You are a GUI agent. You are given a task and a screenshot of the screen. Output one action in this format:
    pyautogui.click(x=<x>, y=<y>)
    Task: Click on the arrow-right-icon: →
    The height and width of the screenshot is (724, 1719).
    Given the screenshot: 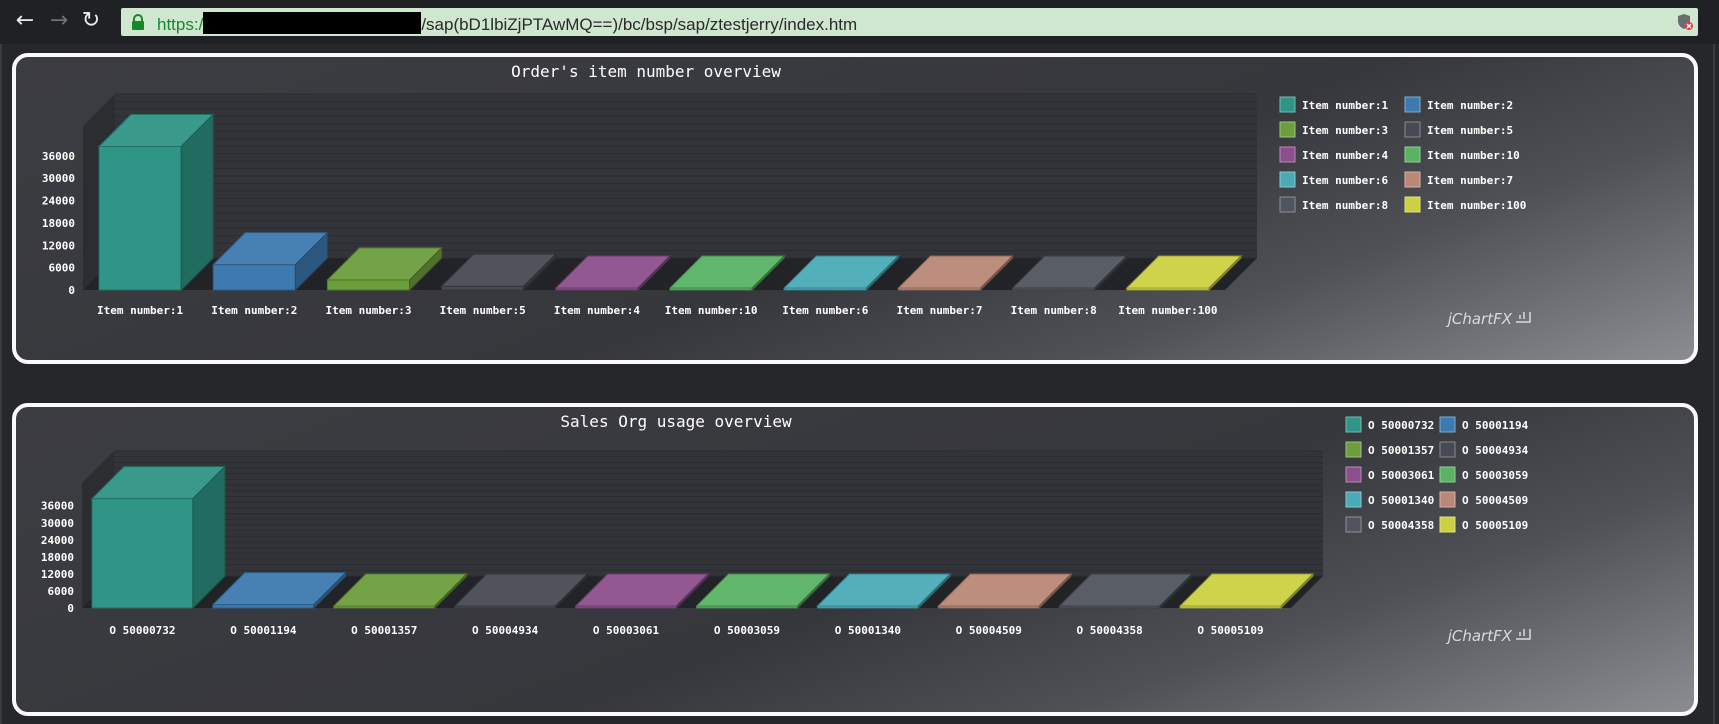 What is the action you would take?
    pyautogui.click(x=59, y=20)
    